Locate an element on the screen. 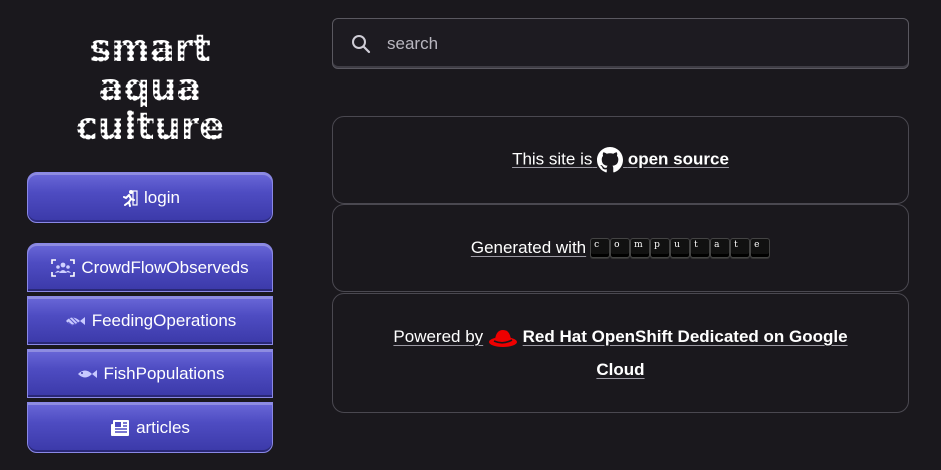  sidebar-item-feedingoperations: FeedingOperations is located at coordinates (150, 320).